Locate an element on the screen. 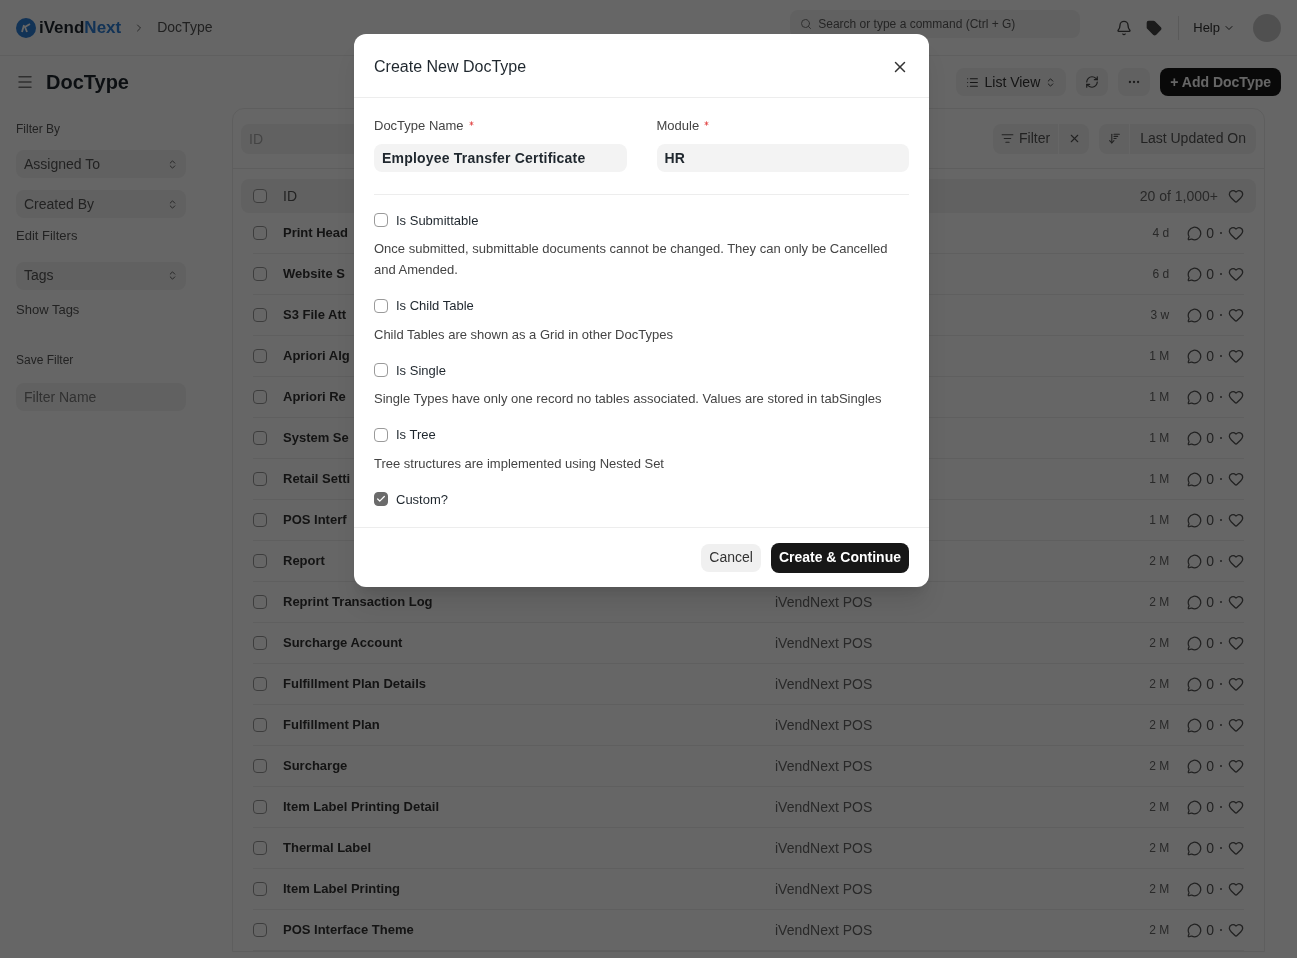  list-view-button: List View is located at coordinates (1011, 82).